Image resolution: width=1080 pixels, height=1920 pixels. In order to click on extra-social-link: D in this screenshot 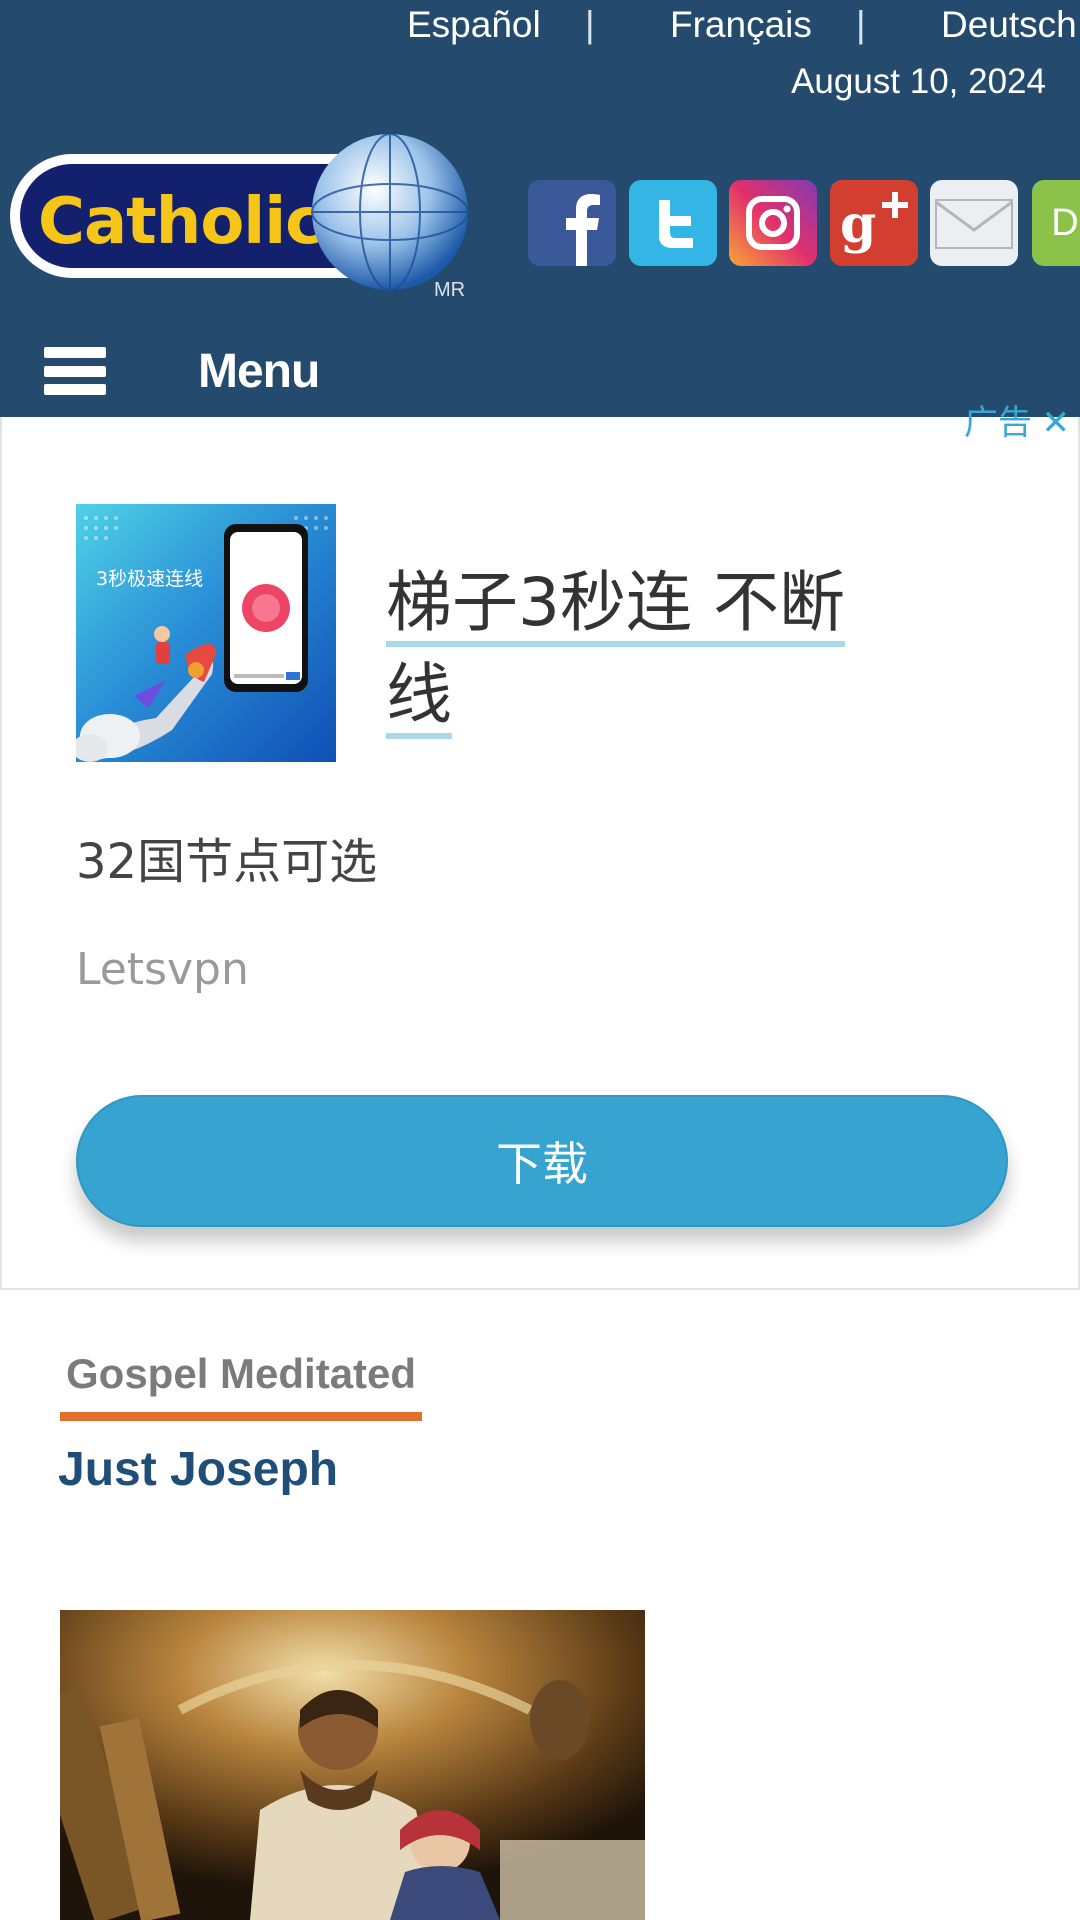, I will do `click(1056, 223)`.